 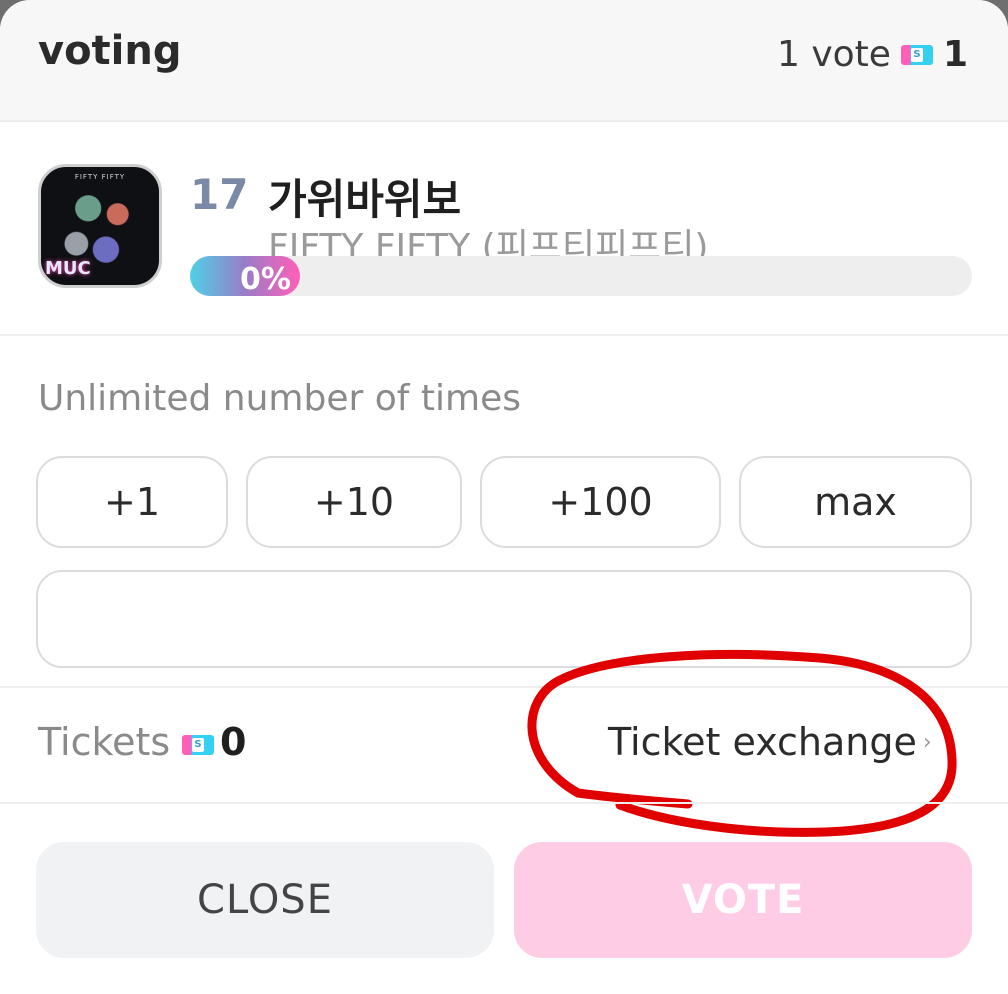 What do you see at coordinates (504, 61) in the screenshot?
I see `header: voting 1 vote S 1` at bounding box center [504, 61].